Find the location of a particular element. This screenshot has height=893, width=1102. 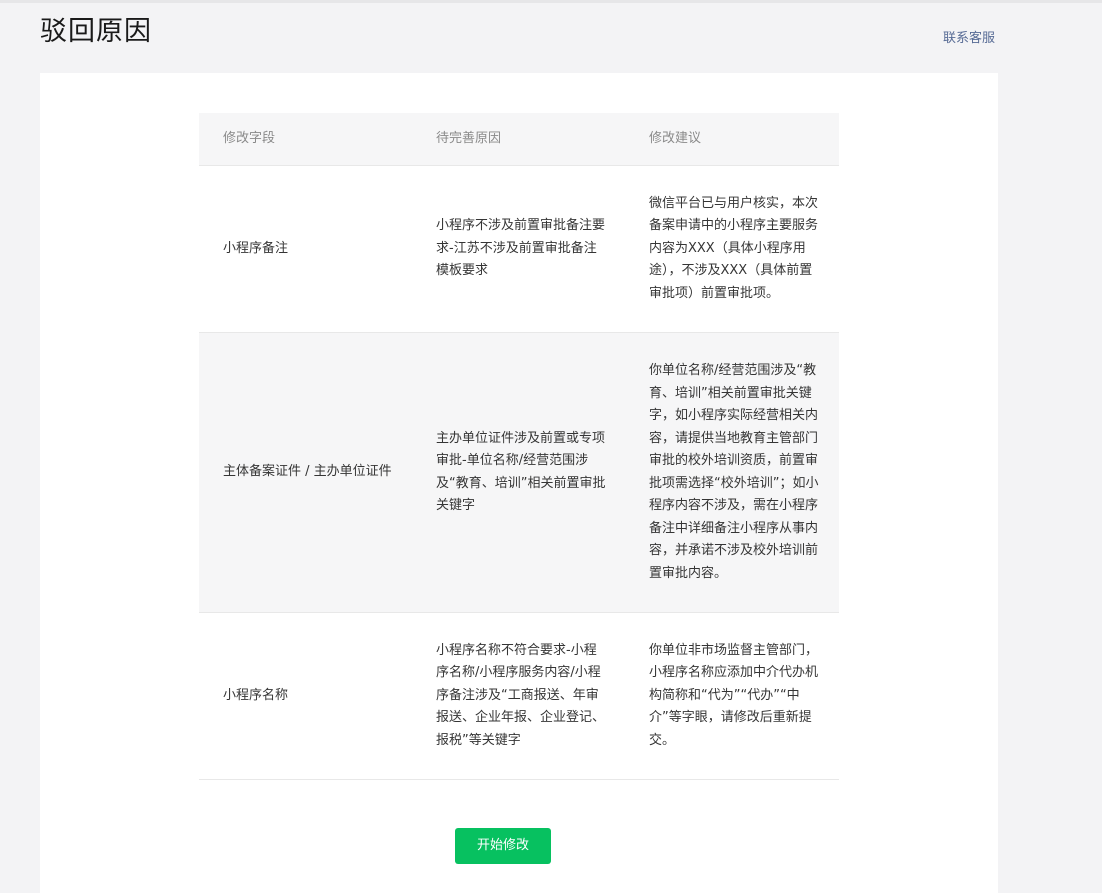

top-divider is located at coordinates (551, 1).